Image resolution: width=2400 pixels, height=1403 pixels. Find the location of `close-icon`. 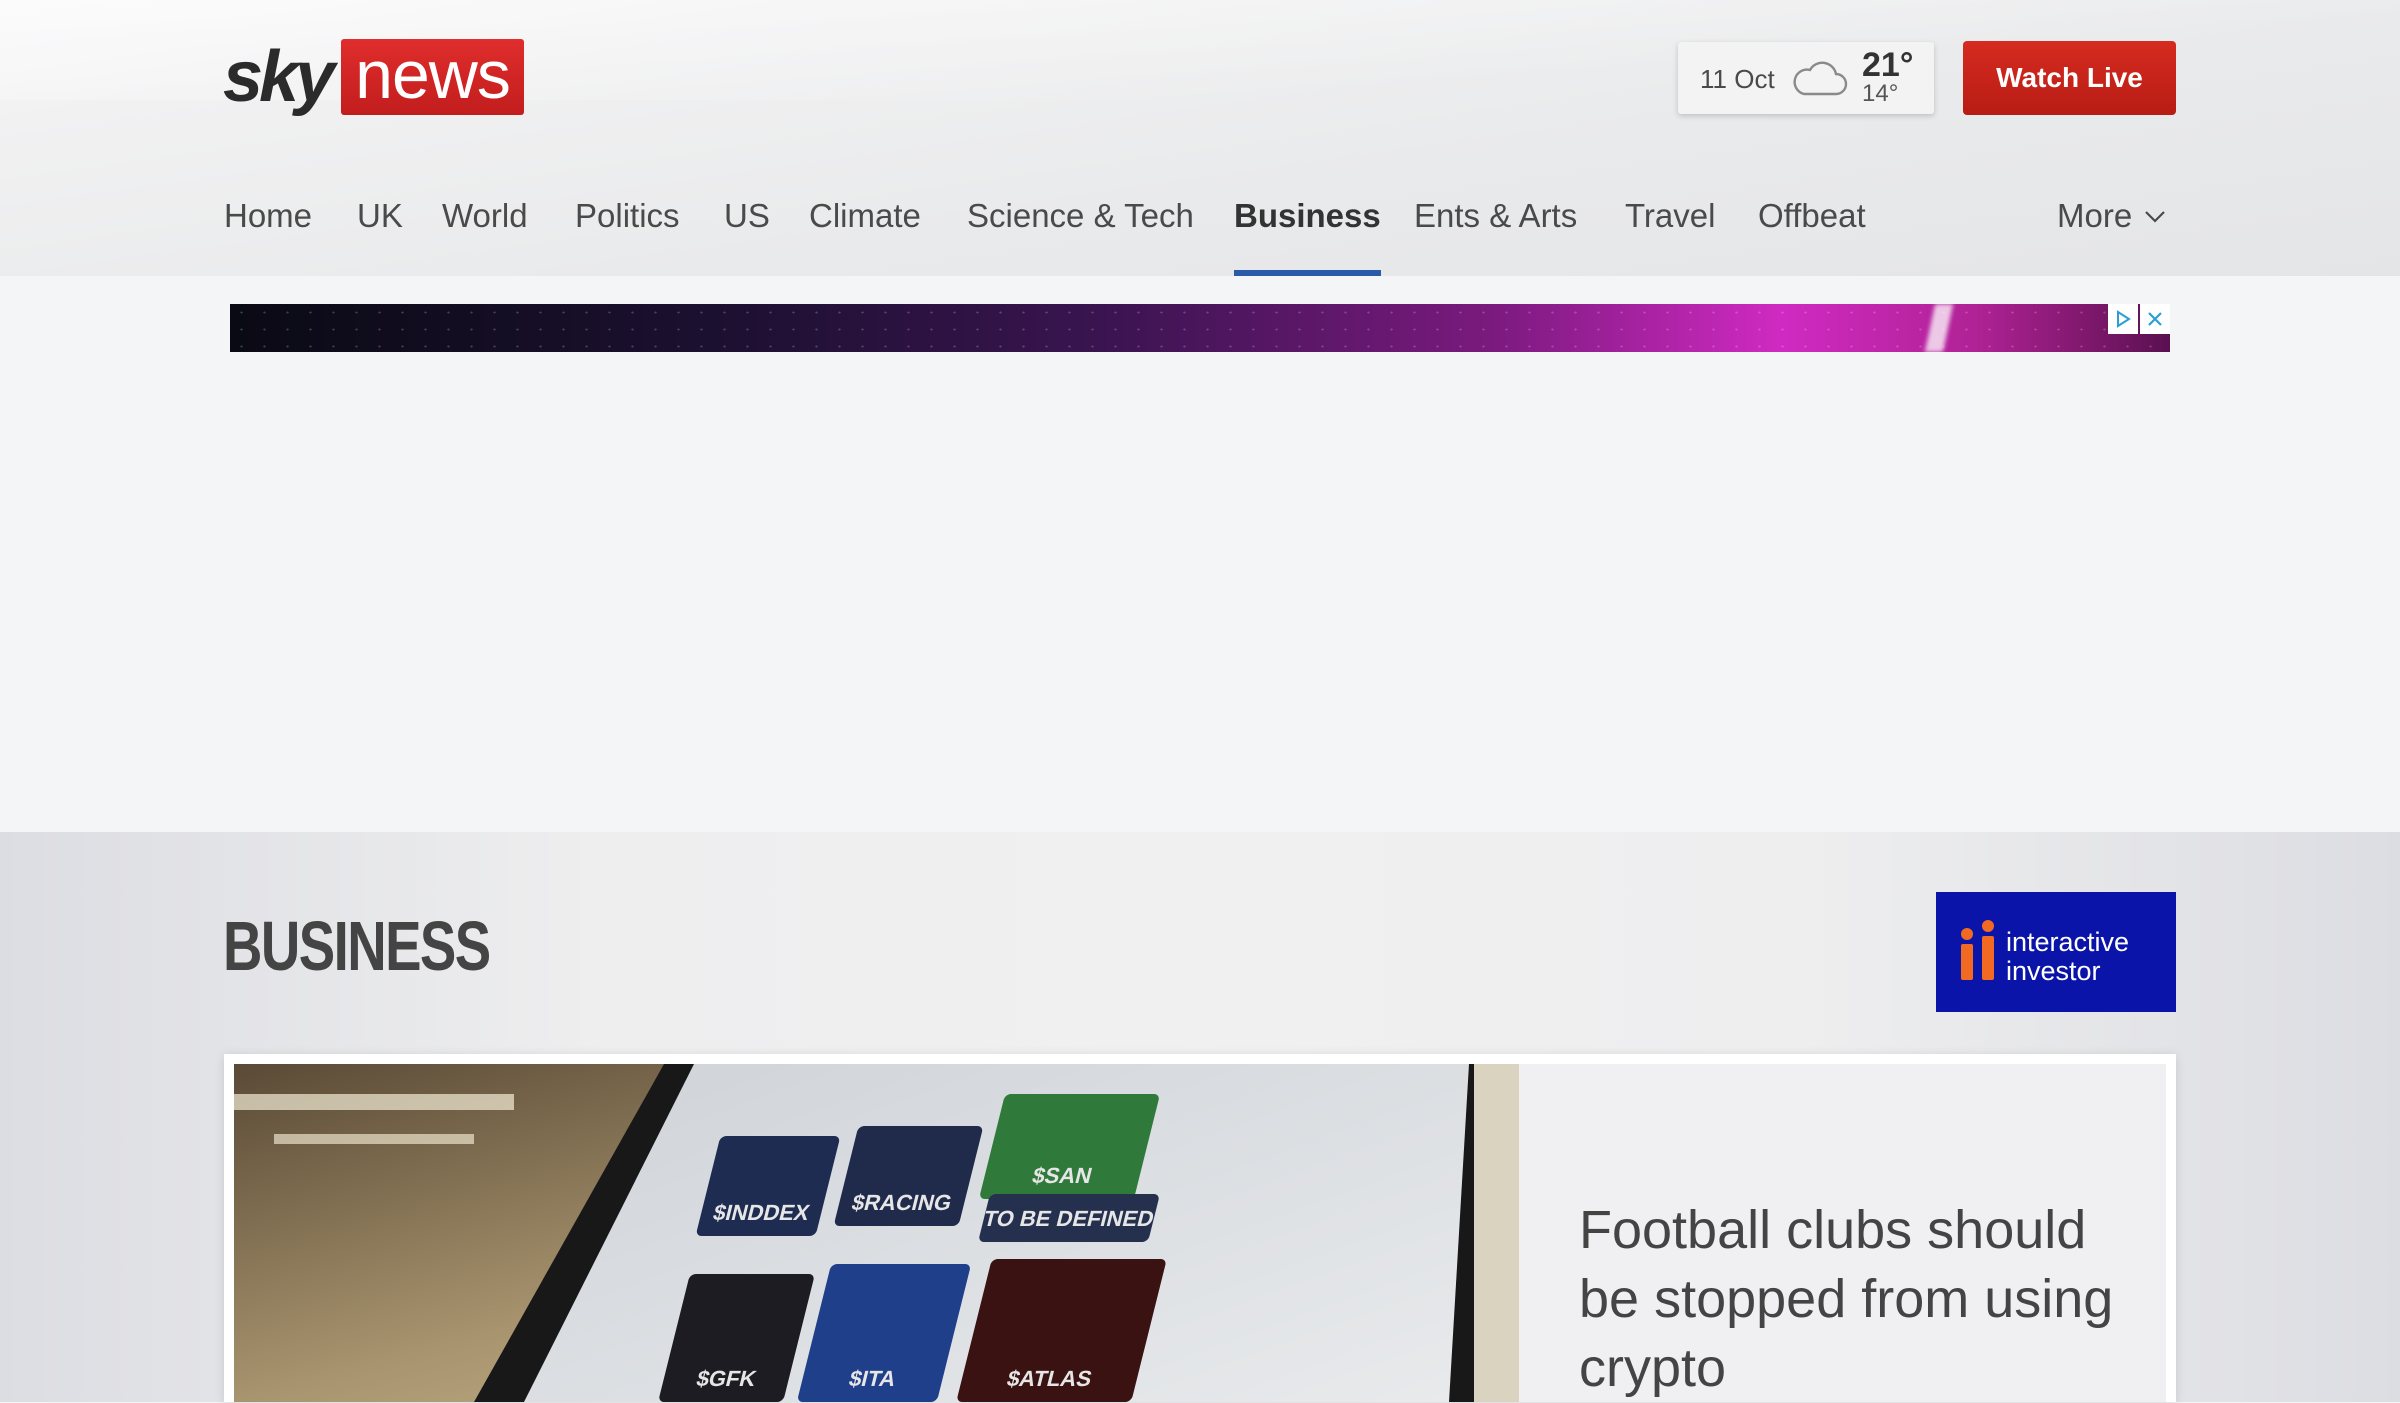

close-icon is located at coordinates (2155, 319).